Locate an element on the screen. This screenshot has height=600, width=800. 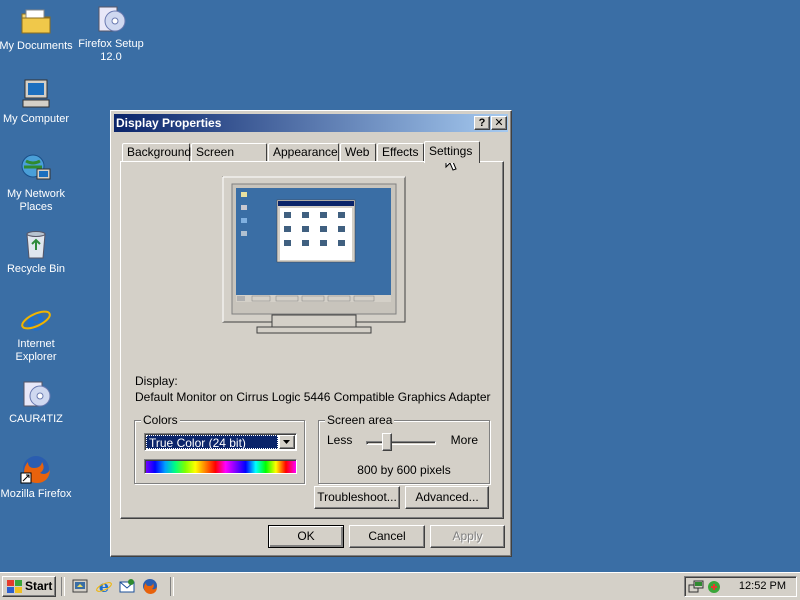
help-button: ? is located at coordinates (482, 123).